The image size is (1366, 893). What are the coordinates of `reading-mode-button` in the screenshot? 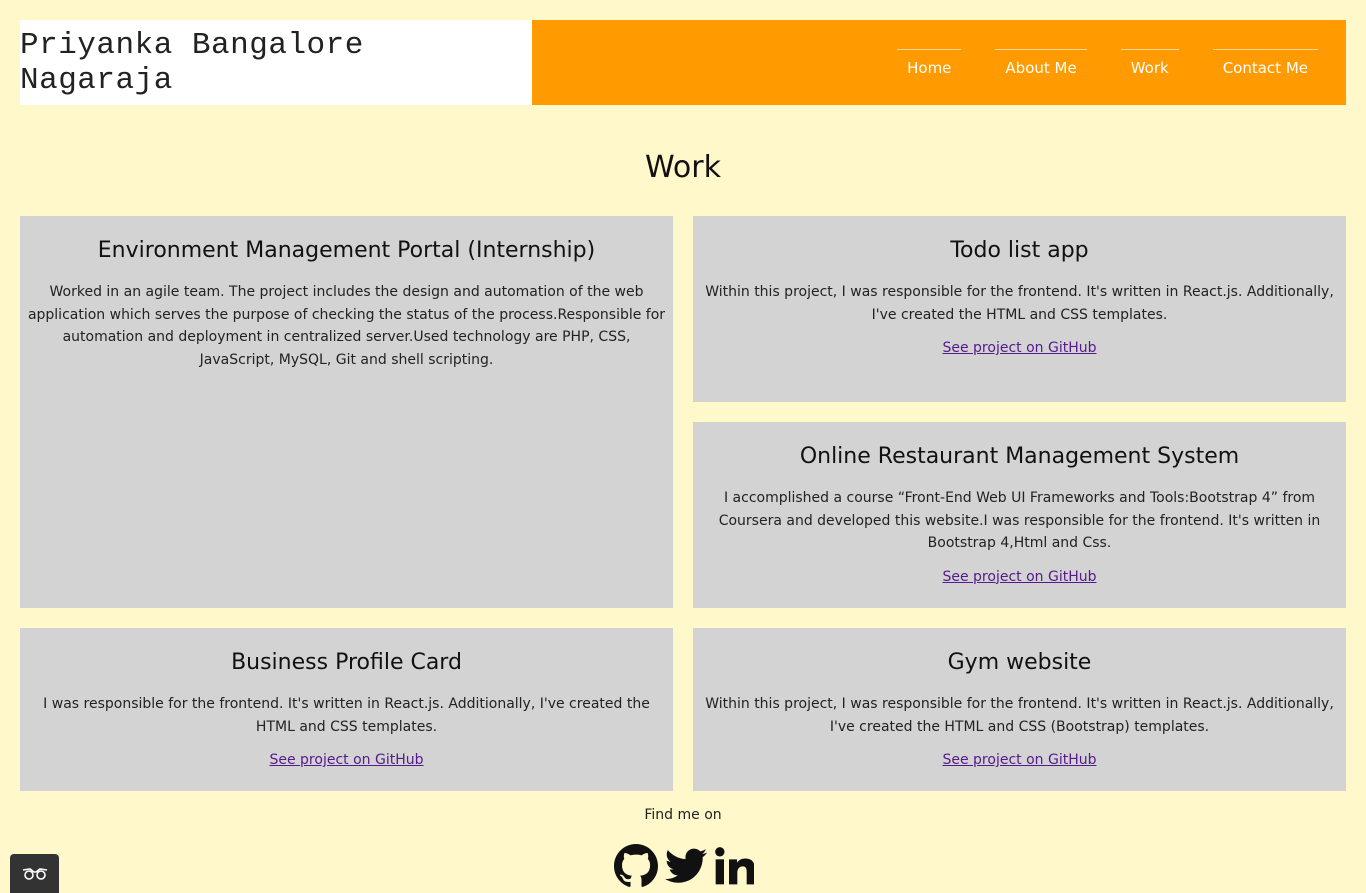 It's located at (34, 873).